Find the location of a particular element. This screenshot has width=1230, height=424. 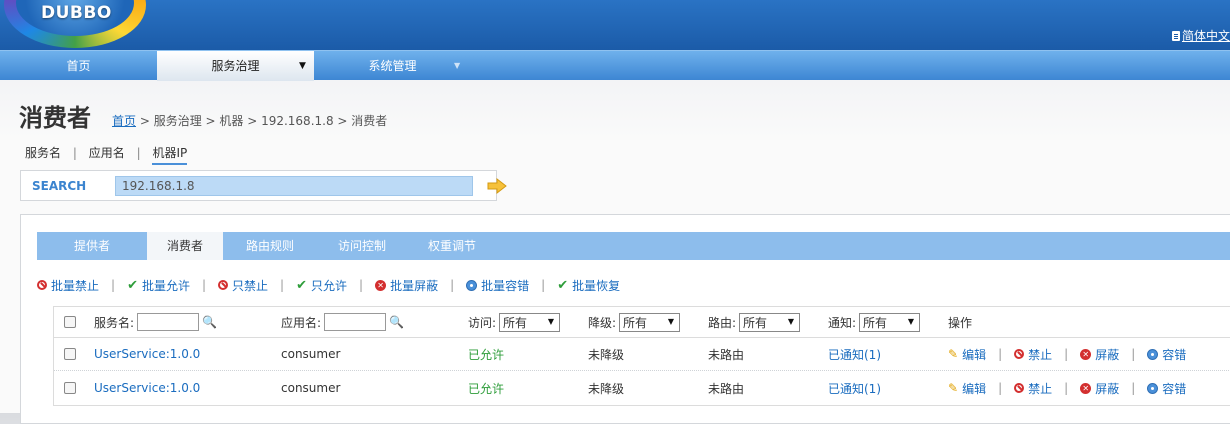

notify-header: 通知: 所有 ▼ is located at coordinates (874, 322).